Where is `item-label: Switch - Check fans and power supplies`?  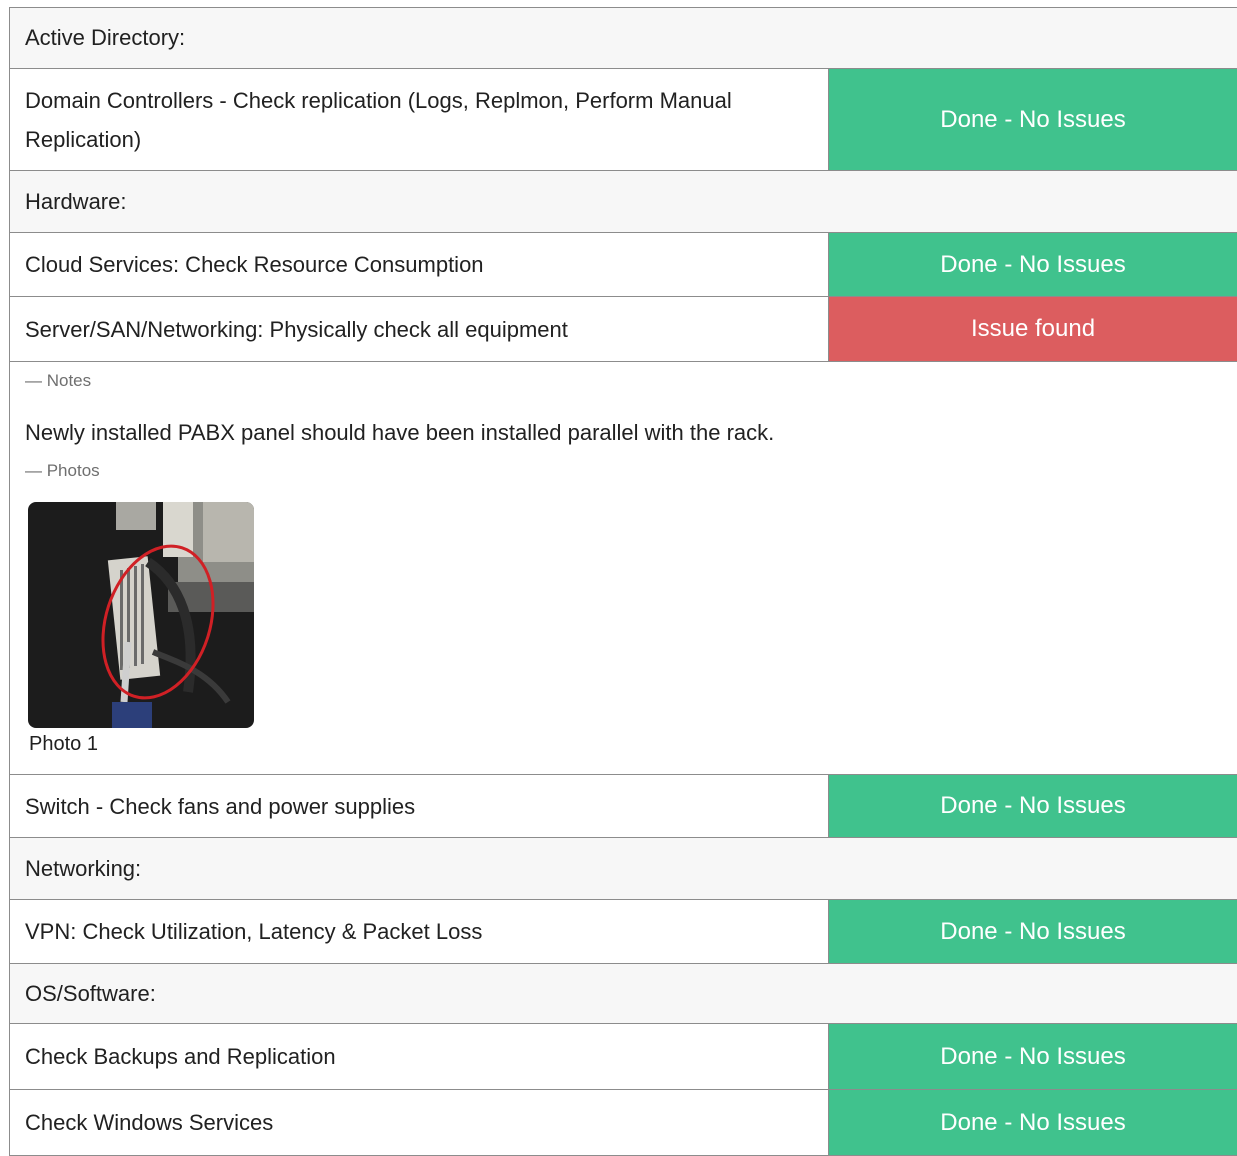
item-label: Switch - Check fans and power supplies is located at coordinates (419, 806).